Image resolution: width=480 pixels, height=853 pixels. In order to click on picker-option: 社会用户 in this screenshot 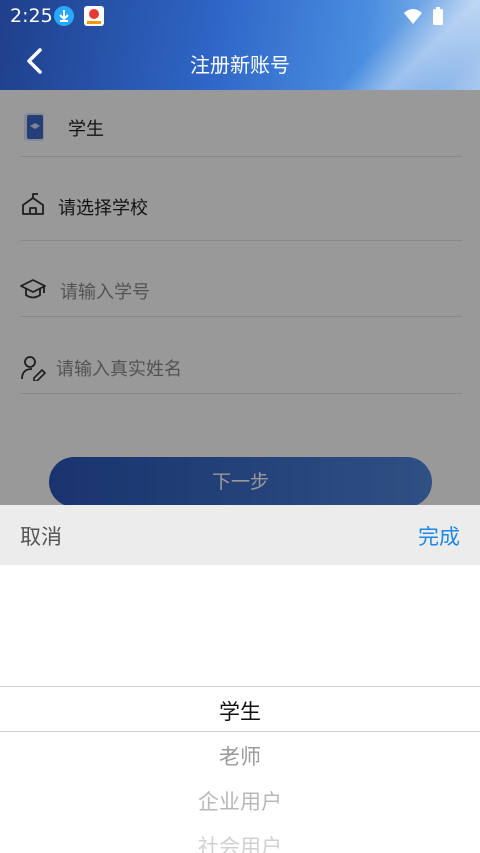, I will do `click(240, 842)`.